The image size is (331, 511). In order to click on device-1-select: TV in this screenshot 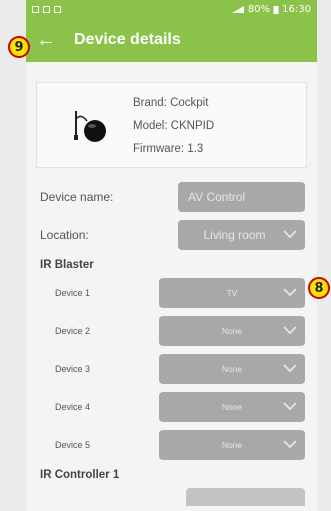, I will do `click(232, 293)`.